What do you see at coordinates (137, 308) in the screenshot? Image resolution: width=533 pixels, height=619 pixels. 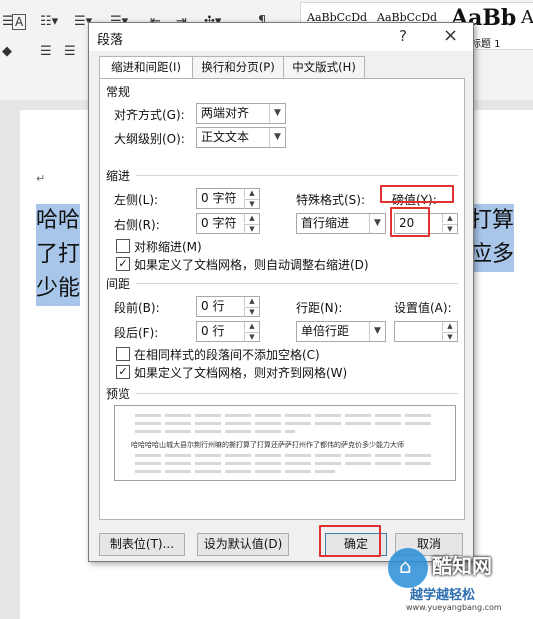 I see `space-before-label: 段前(B):` at bounding box center [137, 308].